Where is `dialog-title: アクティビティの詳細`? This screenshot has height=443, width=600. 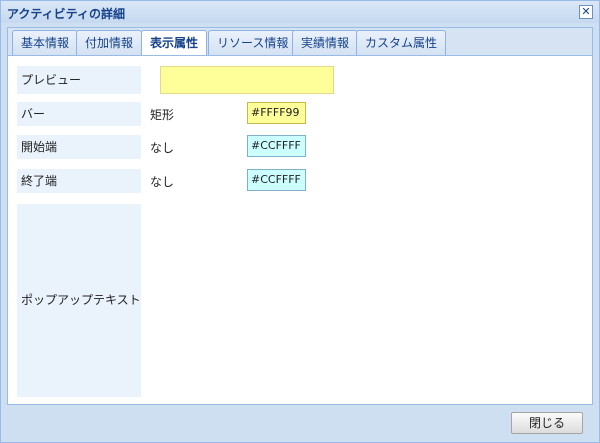 dialog-title: アクティビティの詳細 is located at coordinates (66, 14).